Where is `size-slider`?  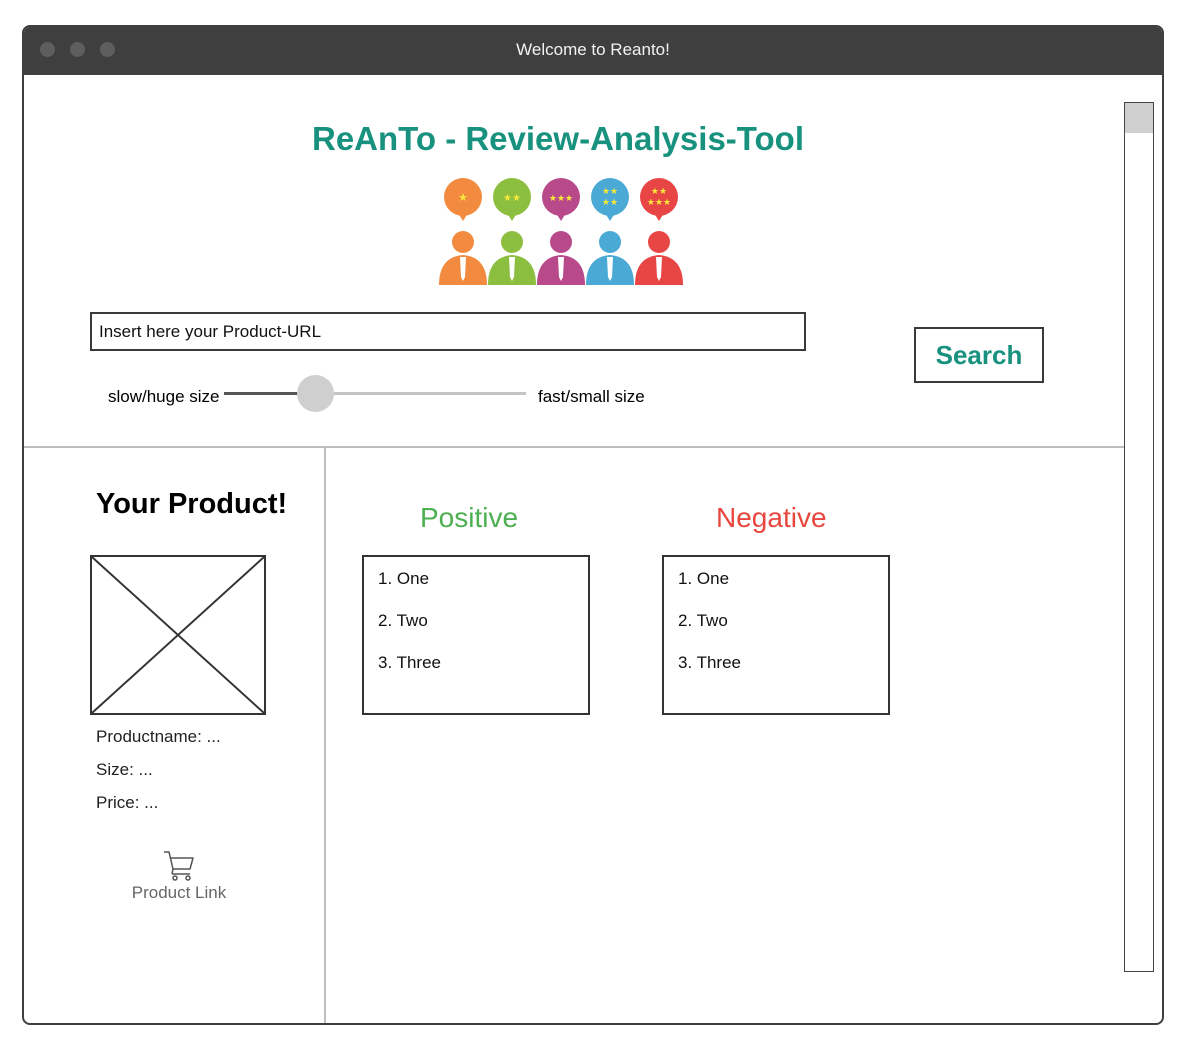 size-slider is located at coordinates (375, 393).